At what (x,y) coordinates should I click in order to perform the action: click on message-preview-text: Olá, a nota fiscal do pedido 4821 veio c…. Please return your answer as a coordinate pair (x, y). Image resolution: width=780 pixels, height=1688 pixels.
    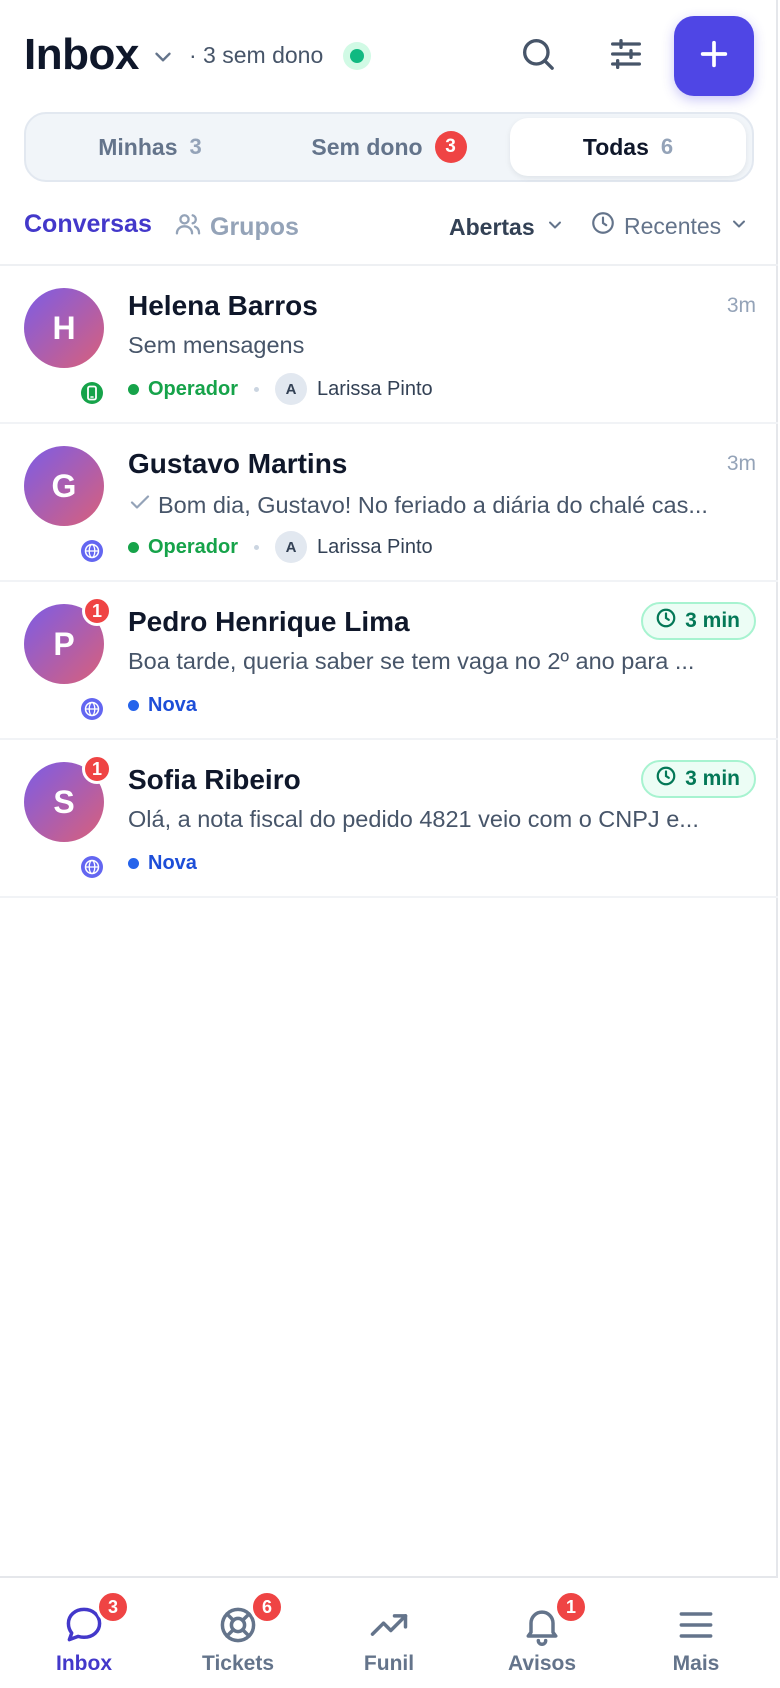
    Looking at the image, I should click on (413, 819).